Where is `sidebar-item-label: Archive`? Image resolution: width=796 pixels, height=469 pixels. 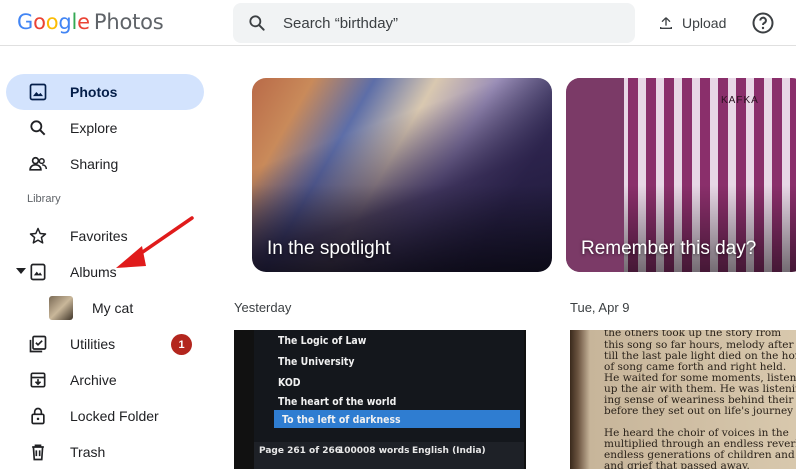 sidebar-item-label: Archive is located at coordinates (93, 380).